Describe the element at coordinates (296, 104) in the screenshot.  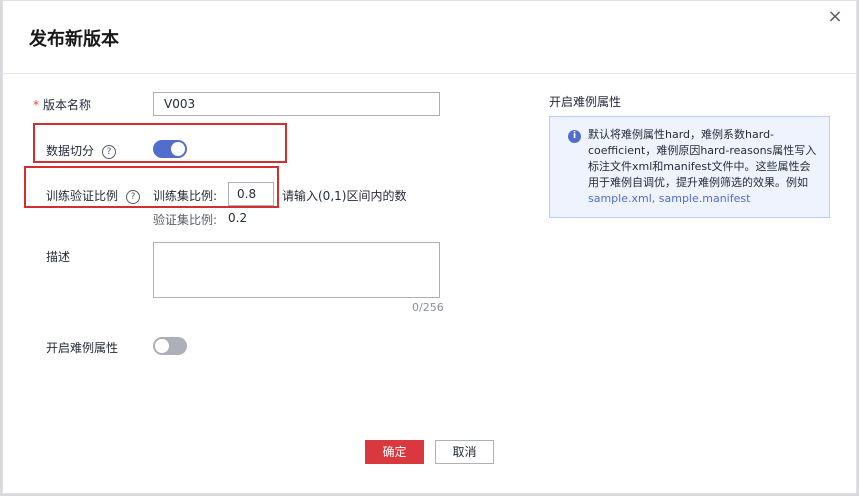
I see `version-name-input` at that location.